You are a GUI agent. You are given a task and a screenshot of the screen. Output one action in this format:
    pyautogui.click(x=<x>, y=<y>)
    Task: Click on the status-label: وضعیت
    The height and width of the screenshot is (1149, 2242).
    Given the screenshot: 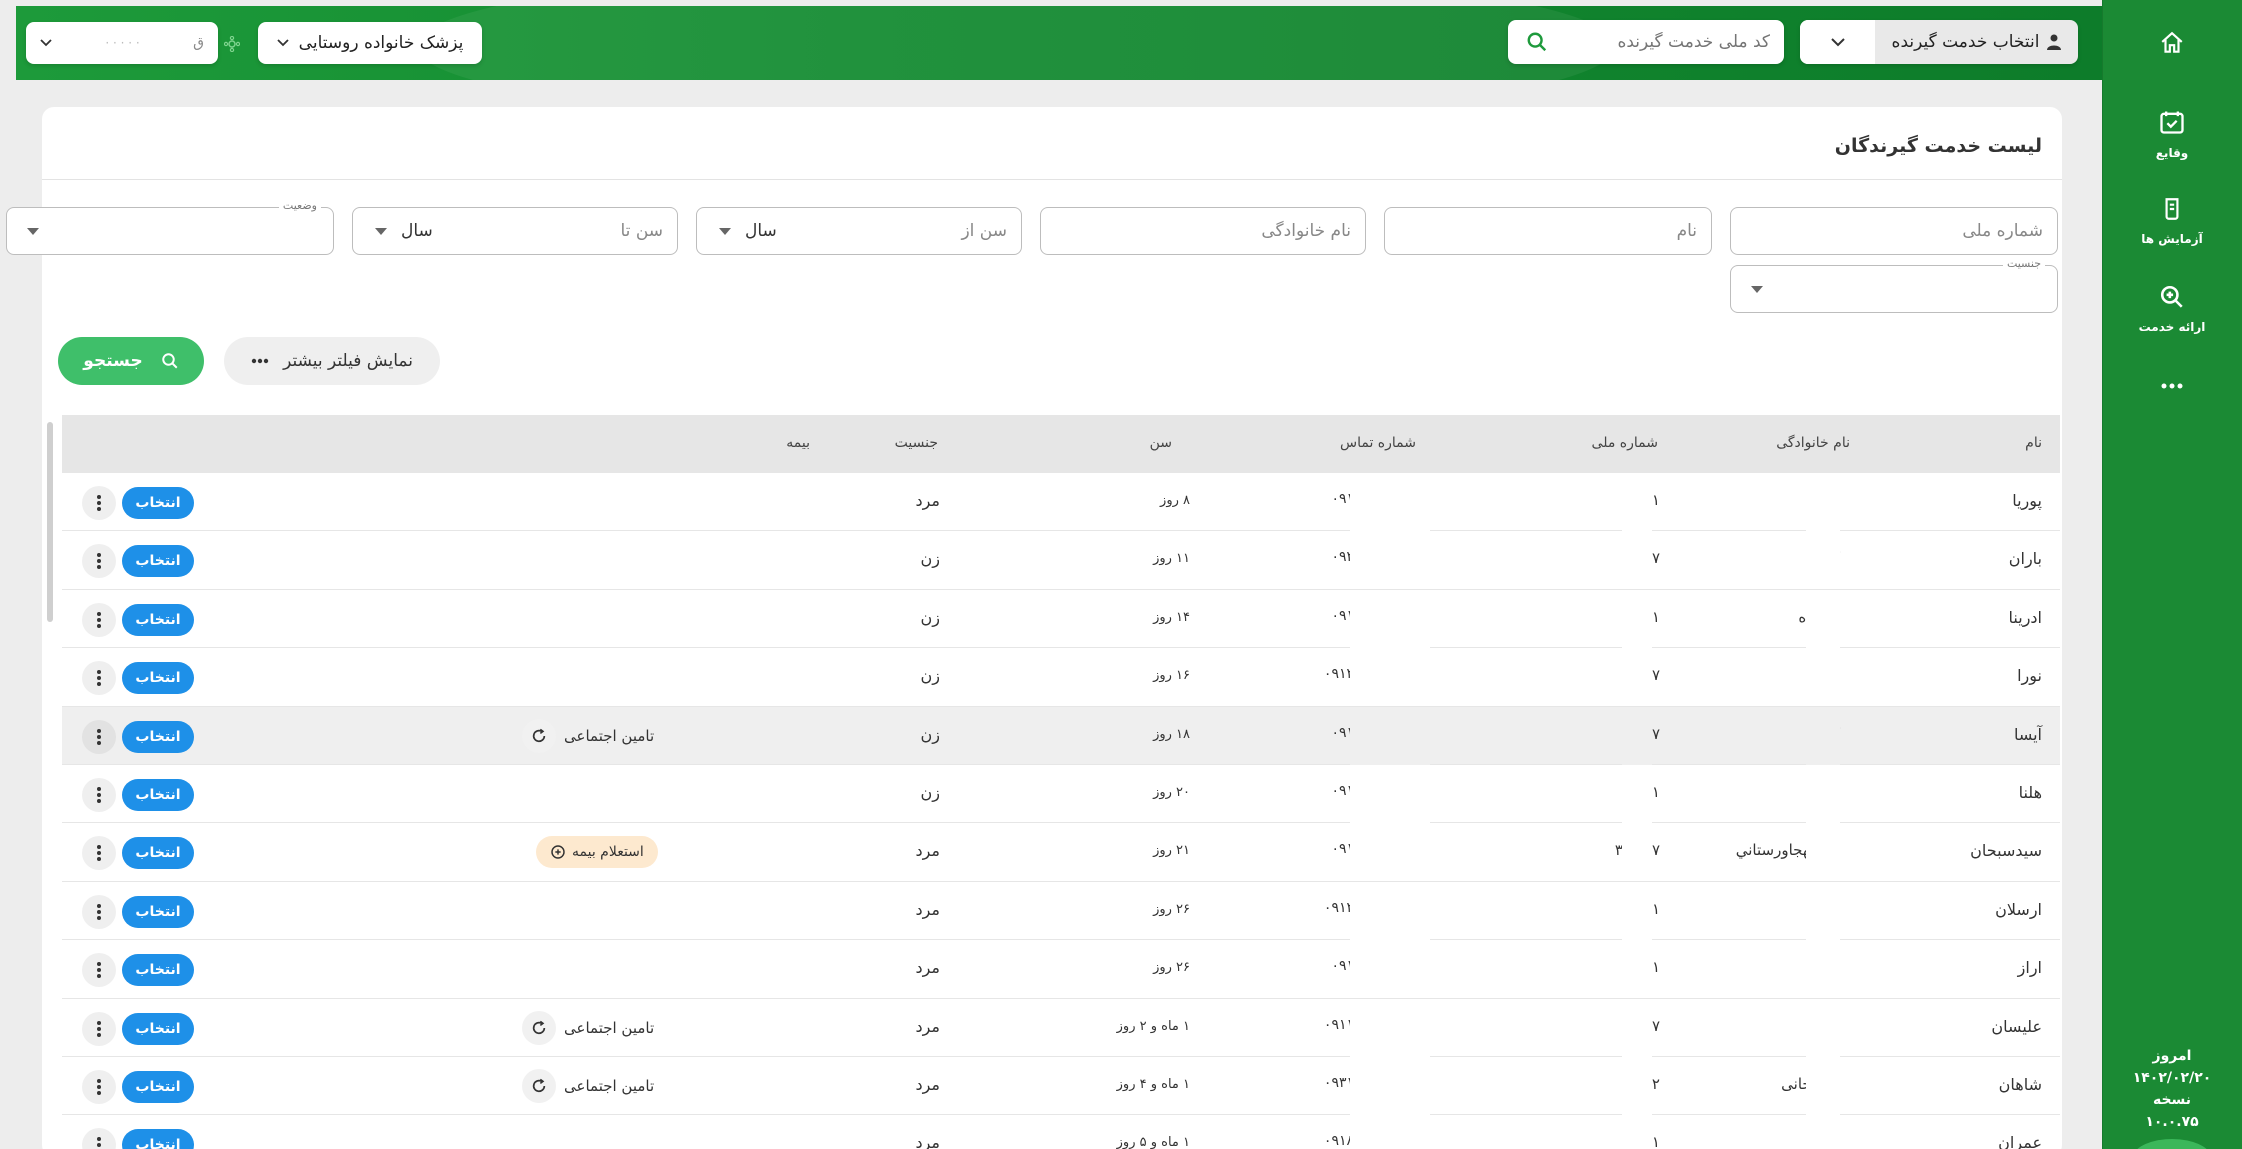 What is the action you would take?
    pyautogui.click(x=299, y=205)
    